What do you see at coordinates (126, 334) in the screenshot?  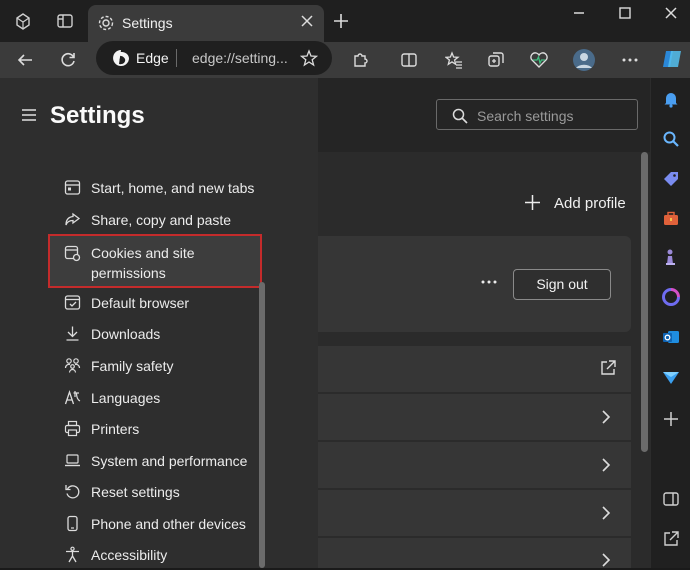 I see `nav-item-label: Downloads` at bounding box center [126, 334].